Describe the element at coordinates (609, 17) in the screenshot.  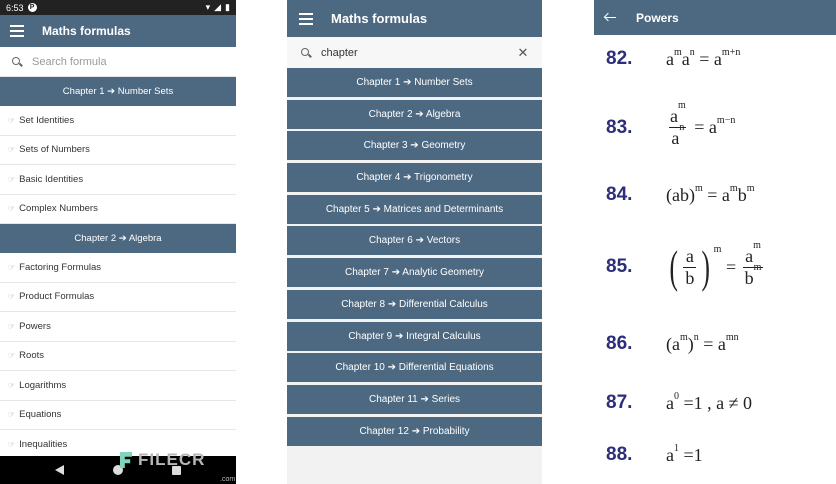
I see `arrow-back-icon` at that location.